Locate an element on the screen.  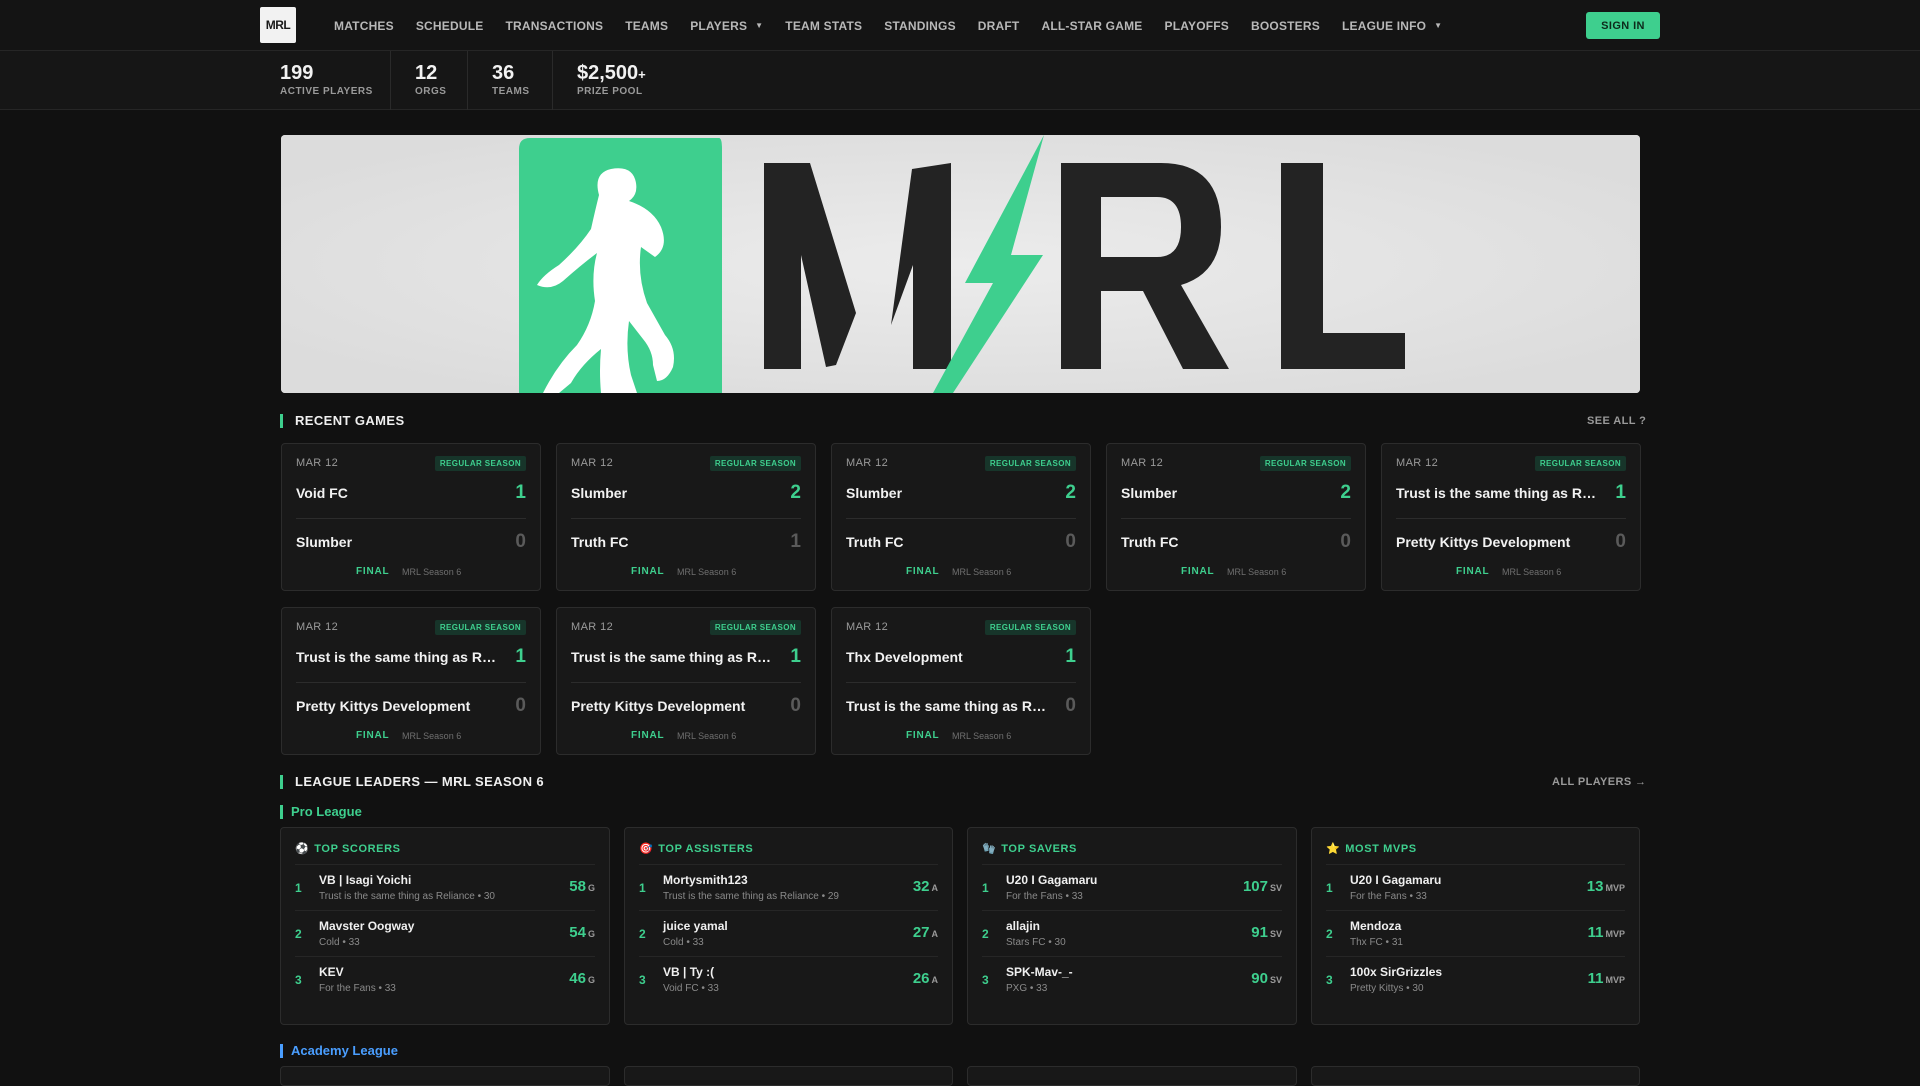
sign-in-button: SIGN IN is located at coordinates (1623, 25).